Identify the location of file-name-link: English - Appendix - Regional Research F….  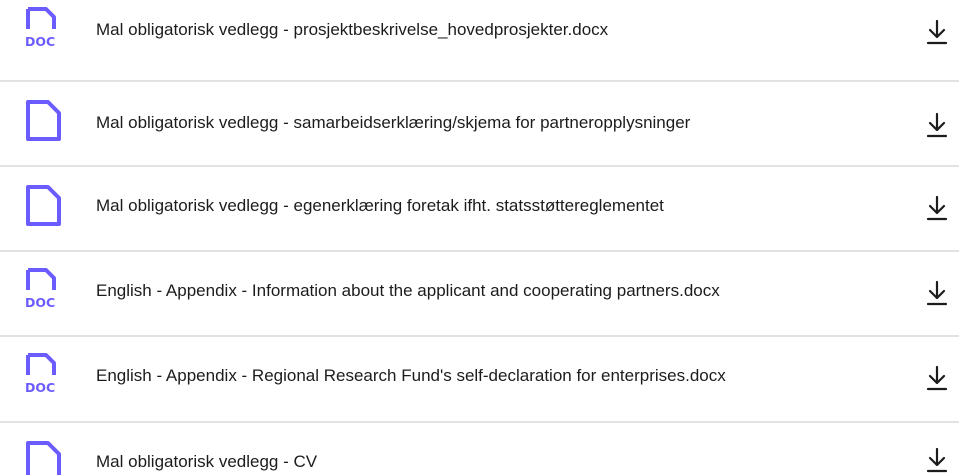
(411, 376).